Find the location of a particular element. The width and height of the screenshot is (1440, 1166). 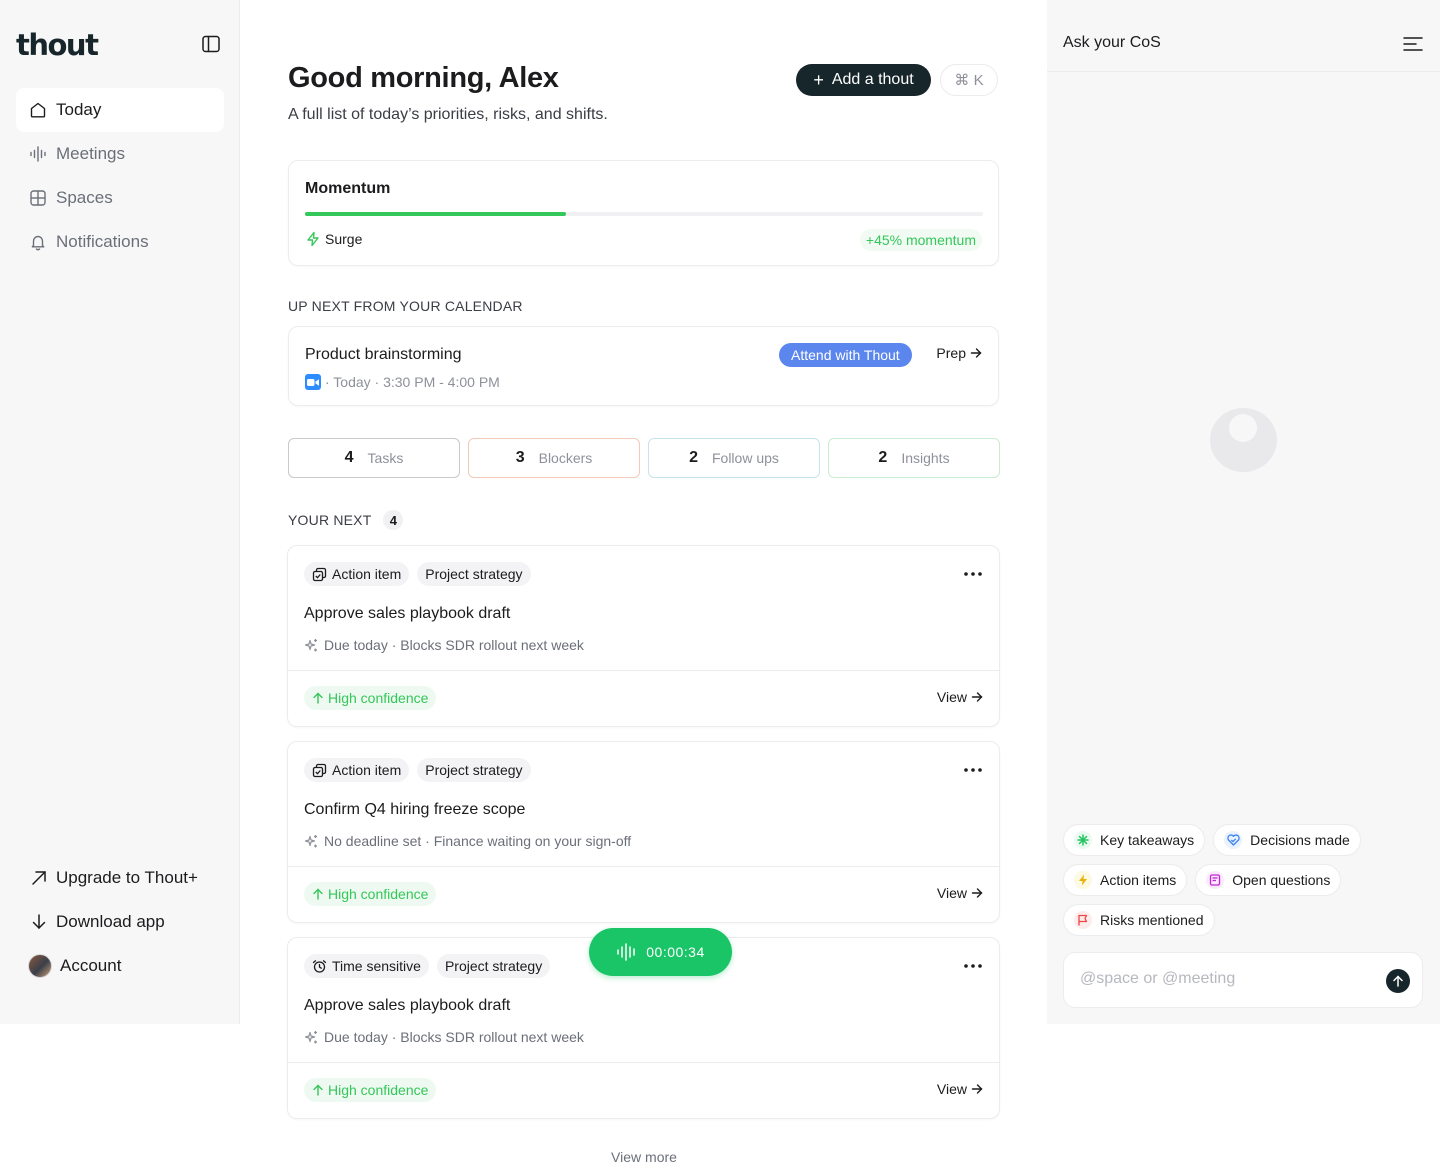

task-meta-text: Due today · Blocks SDR rollout next week is located at coordinates (454, 1037).